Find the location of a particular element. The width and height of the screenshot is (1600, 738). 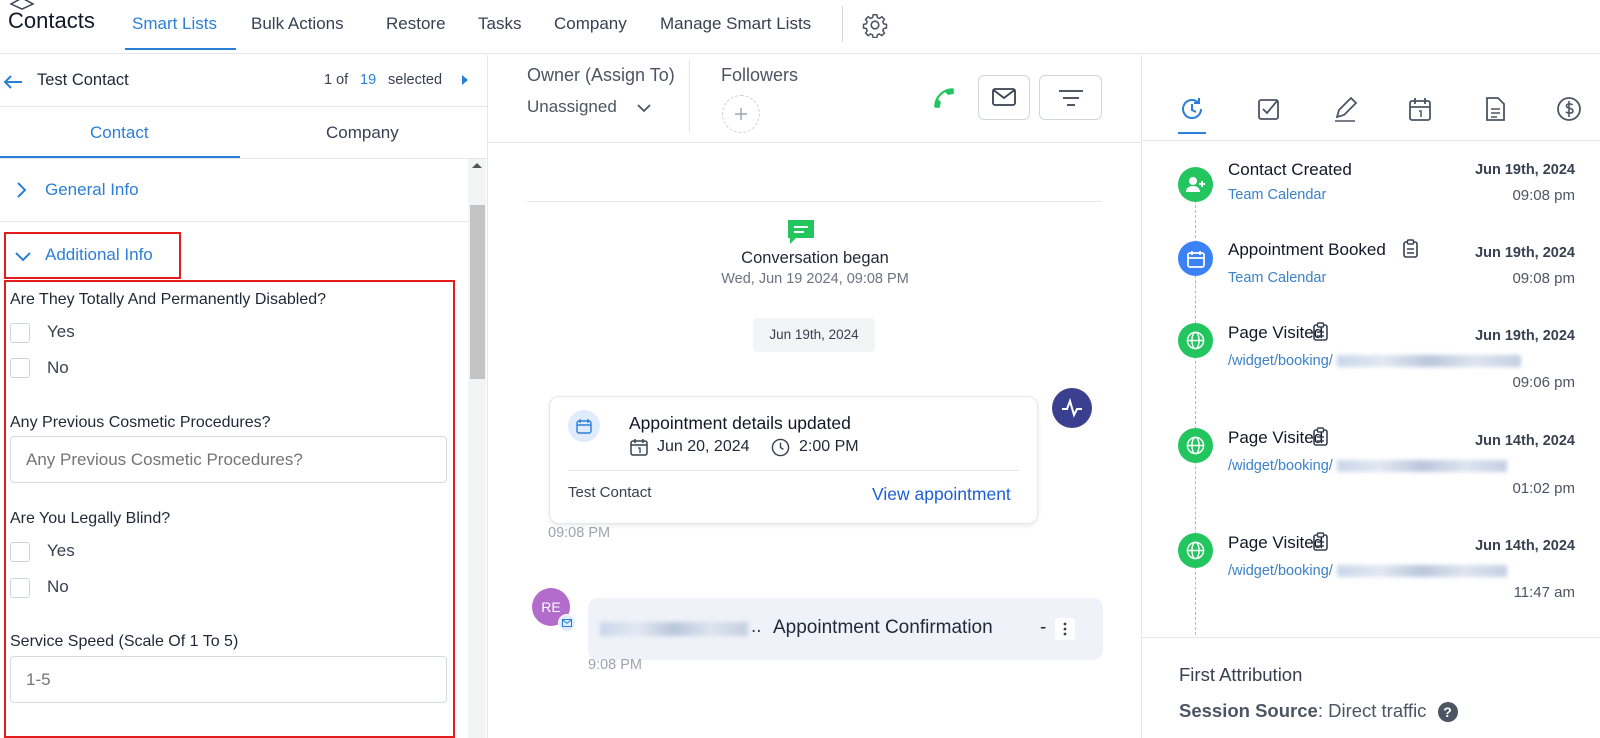

event-date: Jun 19th, 2024 is located at coordinates (1525, 253).